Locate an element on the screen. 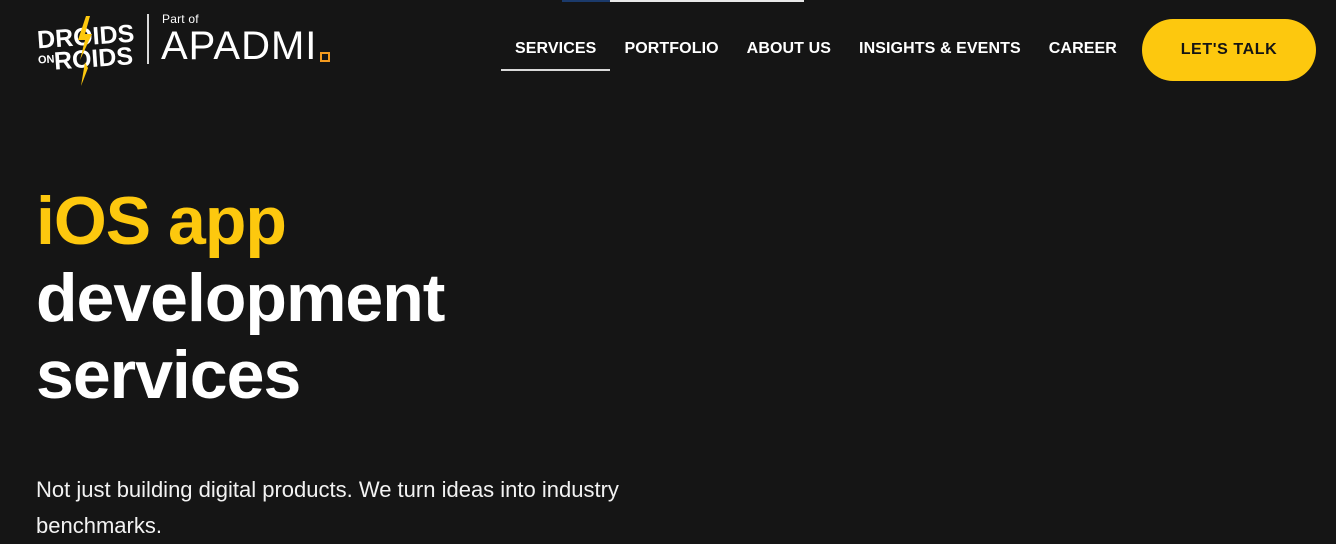  svg-text: ROIDS is located at coordinates (93, 58).